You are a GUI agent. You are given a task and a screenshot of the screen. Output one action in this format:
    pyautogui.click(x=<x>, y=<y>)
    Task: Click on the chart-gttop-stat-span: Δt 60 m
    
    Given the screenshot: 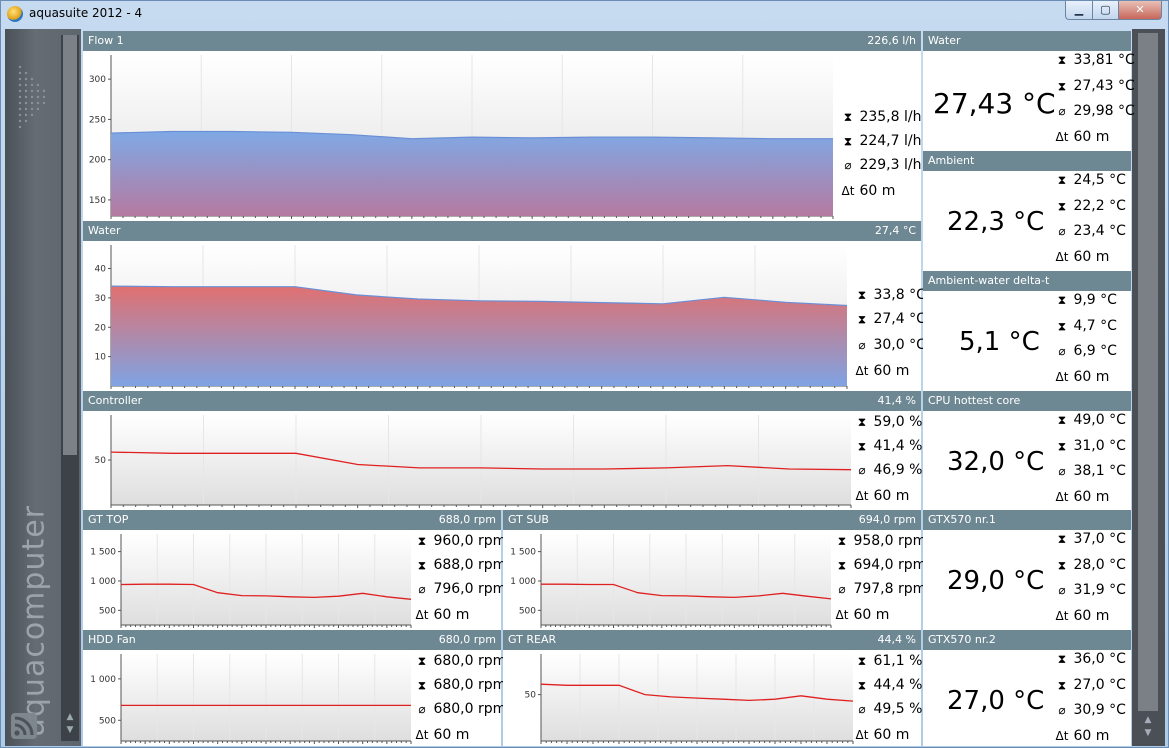 What is the action you would take?
    pyautogui.click(x=442, y=615)
    